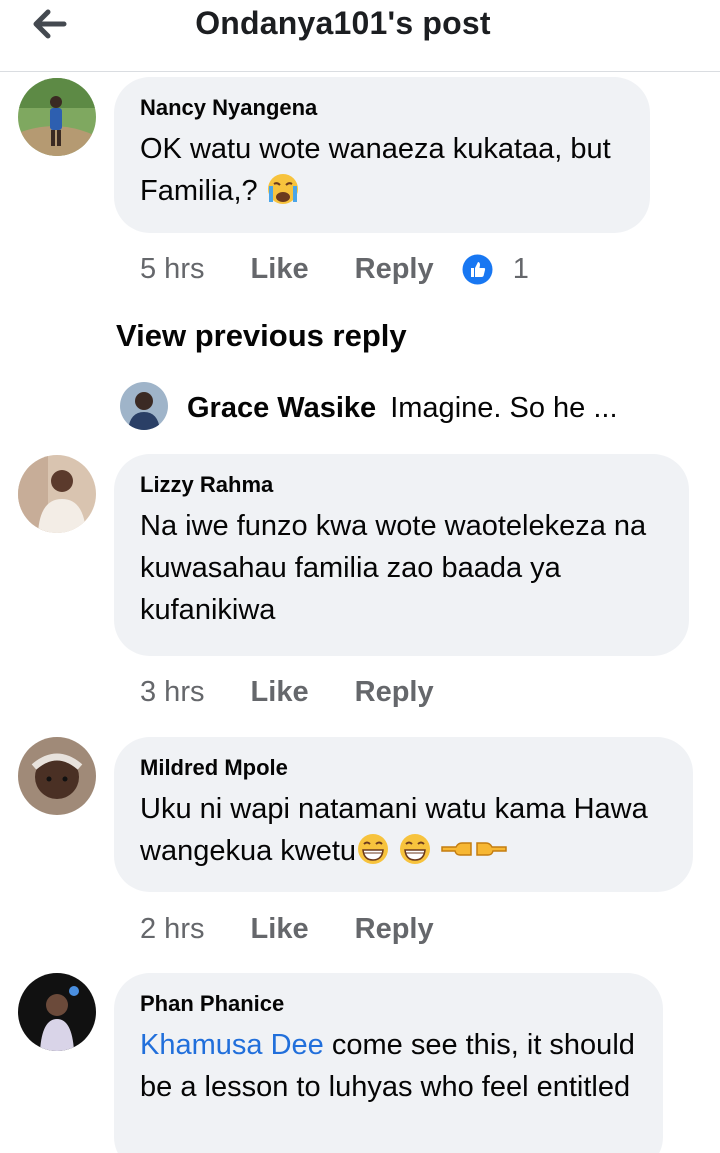 Image resolution: width=720 pixels, height=1153 pixels. What do you see at coordinates (457, 849) in the screenshot?
I see `left-pointing-hand-icon` at bounding box center [457, 849].